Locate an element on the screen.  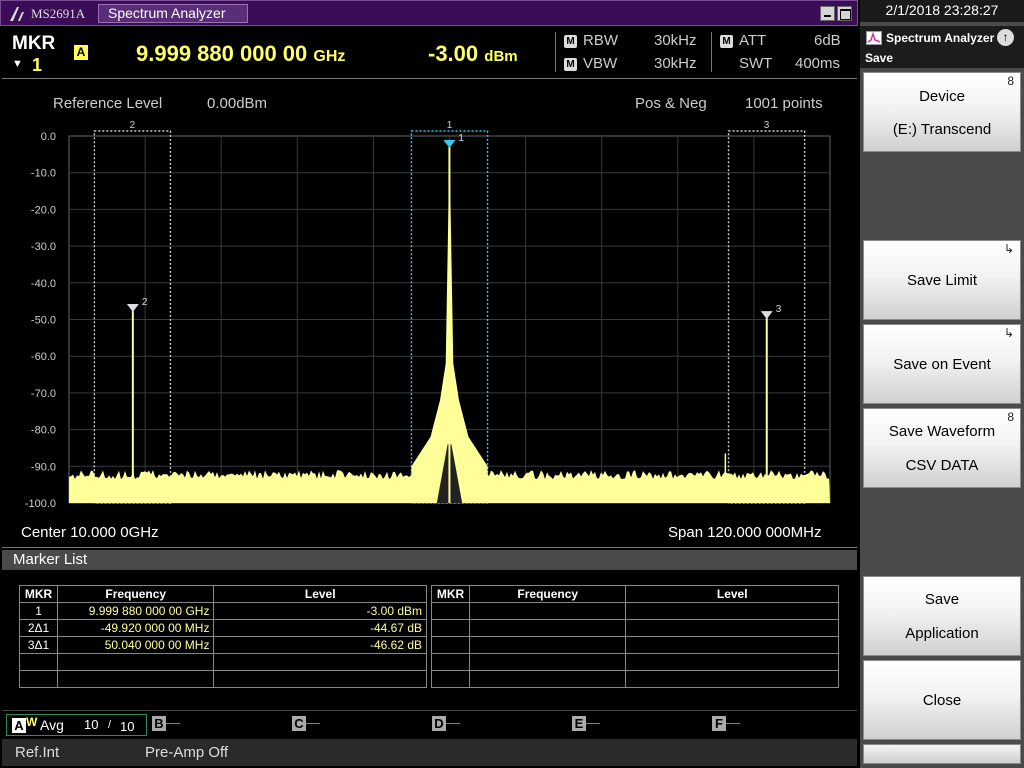
softkey-device: 8 Device (E:) Transcend is located at coordinates (942, 112).